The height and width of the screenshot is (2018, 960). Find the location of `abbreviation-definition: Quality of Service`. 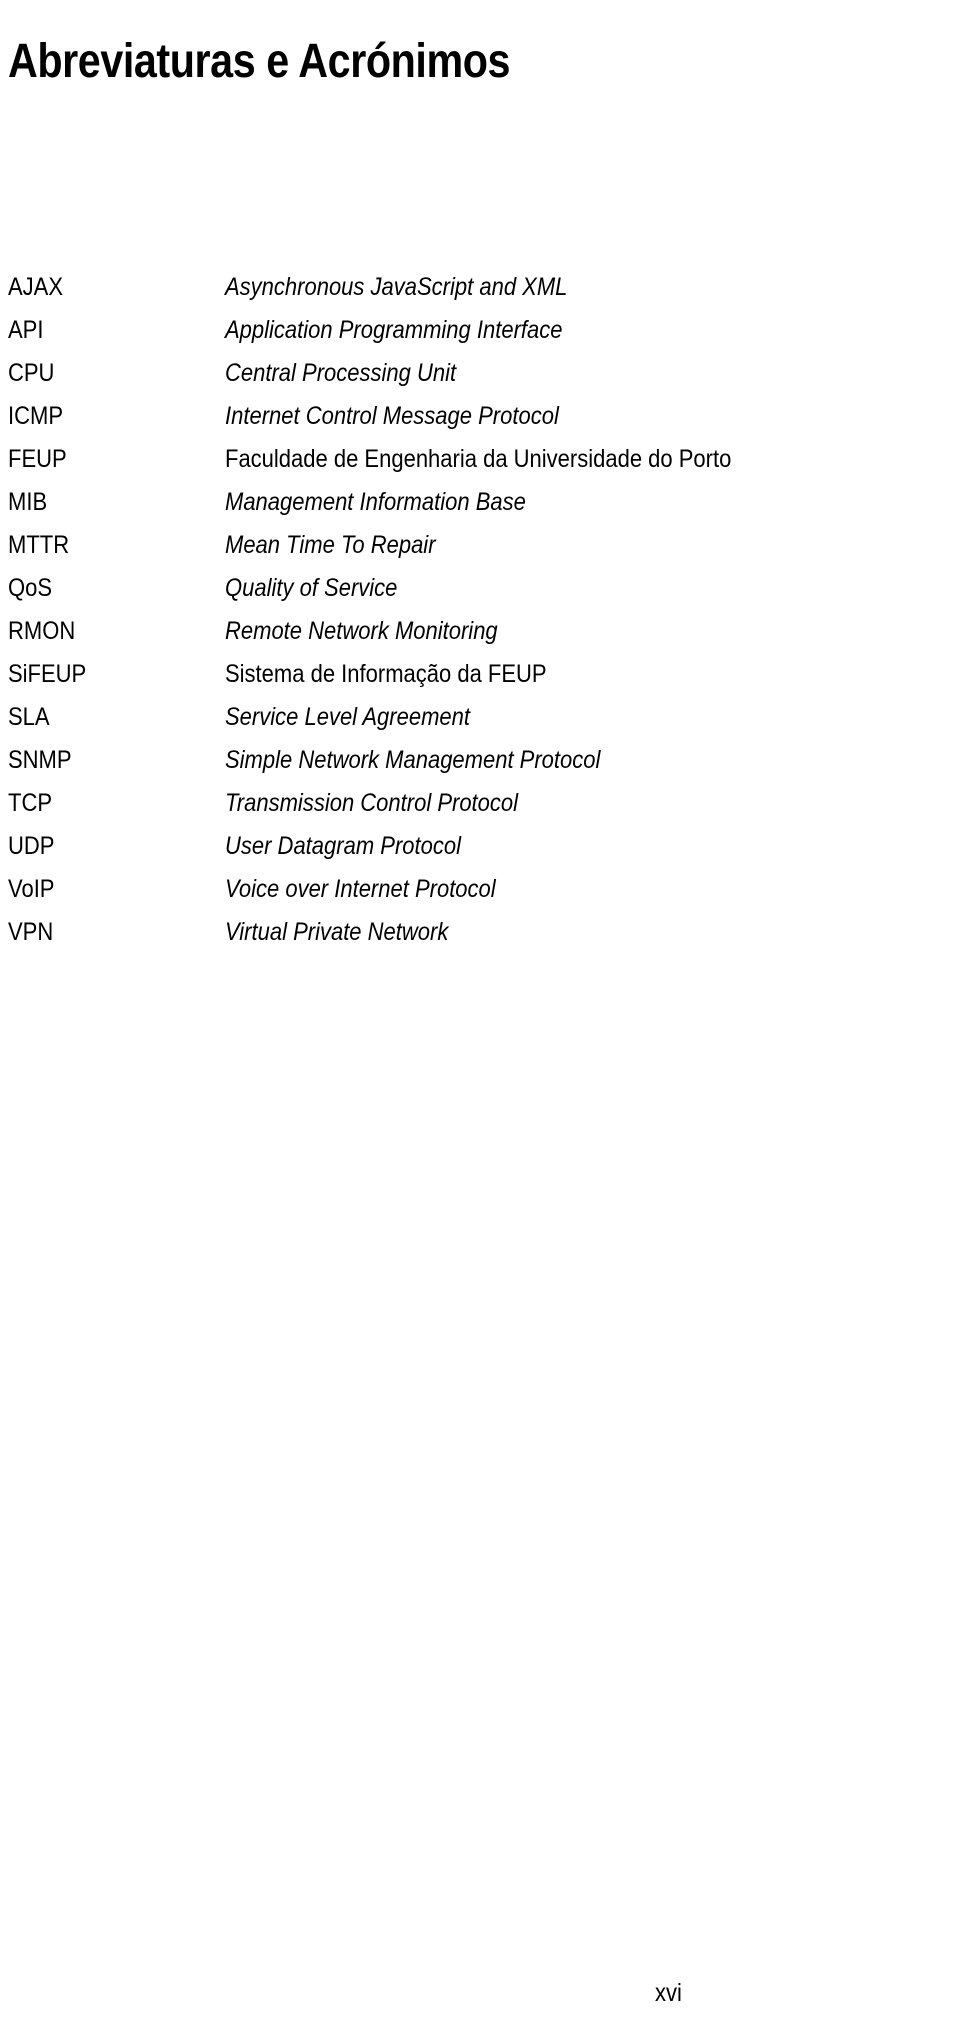

abbreviation-definition: Quality of Service is located at coordinates (311, 588).